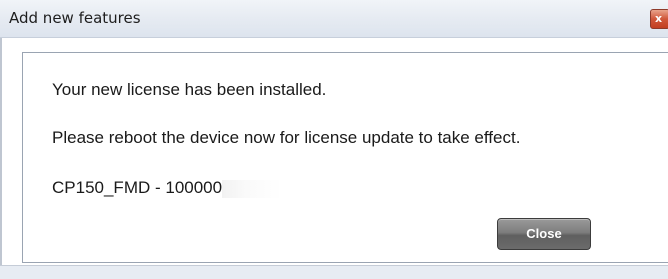  What do you see at coordinates (1, 153) in the screenshot?
I see `window-left-border` at bounding box center [1, 153].